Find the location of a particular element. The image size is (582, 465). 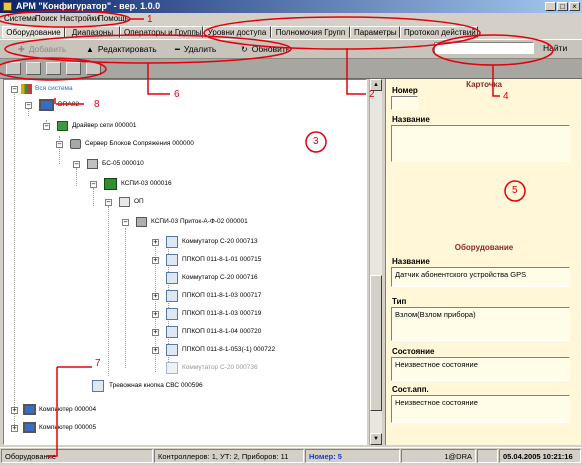

annotation-ellipse-toolbar is located at coordinates (148, 49).